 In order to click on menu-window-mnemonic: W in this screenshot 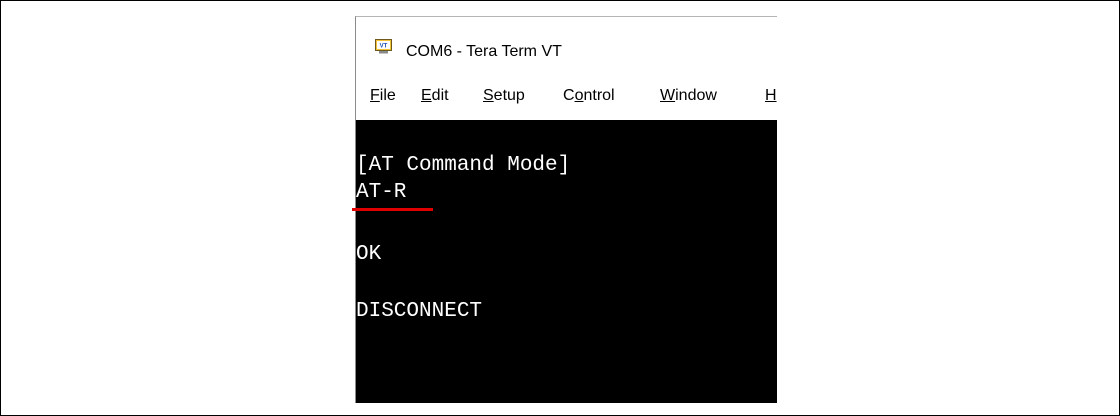, I will do `click(668, 95)`.